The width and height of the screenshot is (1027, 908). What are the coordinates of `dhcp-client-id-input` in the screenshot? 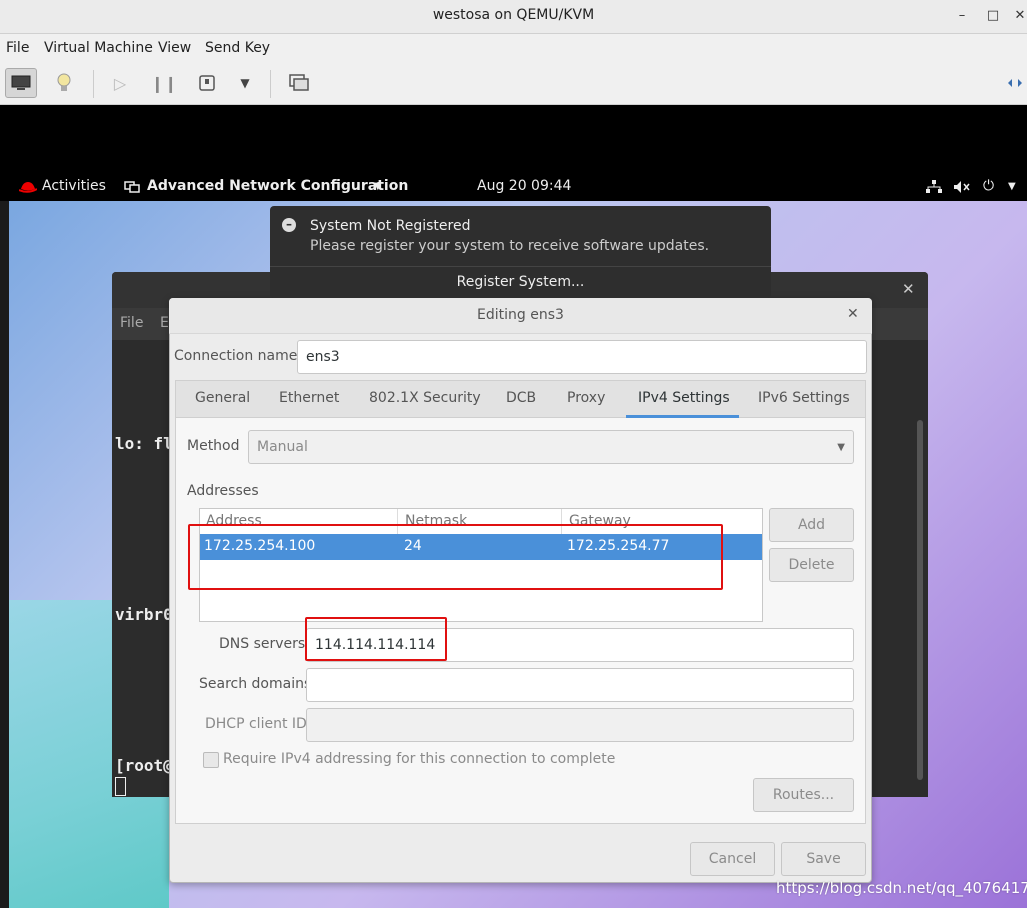 It's located at (580, 725).